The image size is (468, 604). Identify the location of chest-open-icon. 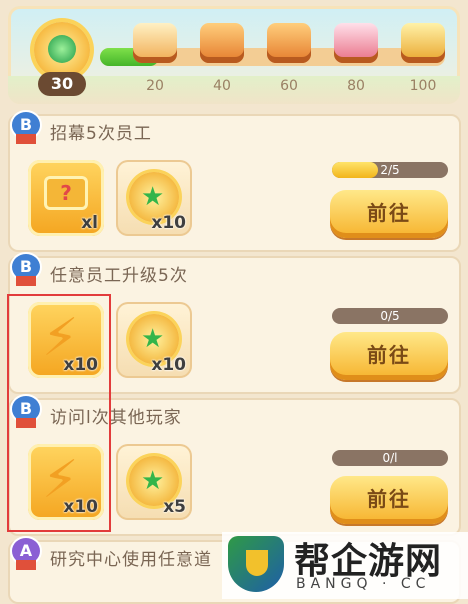
(155, 43).